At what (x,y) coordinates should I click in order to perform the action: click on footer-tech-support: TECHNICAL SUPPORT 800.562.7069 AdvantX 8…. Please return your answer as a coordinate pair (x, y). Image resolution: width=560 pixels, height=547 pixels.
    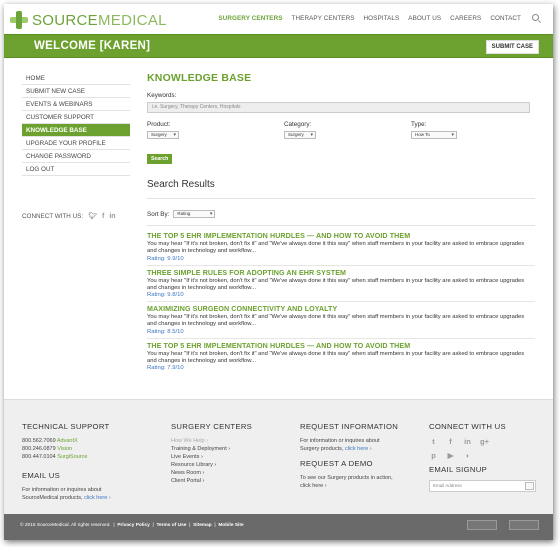
    Looking at the image, I should click on (87, 462).